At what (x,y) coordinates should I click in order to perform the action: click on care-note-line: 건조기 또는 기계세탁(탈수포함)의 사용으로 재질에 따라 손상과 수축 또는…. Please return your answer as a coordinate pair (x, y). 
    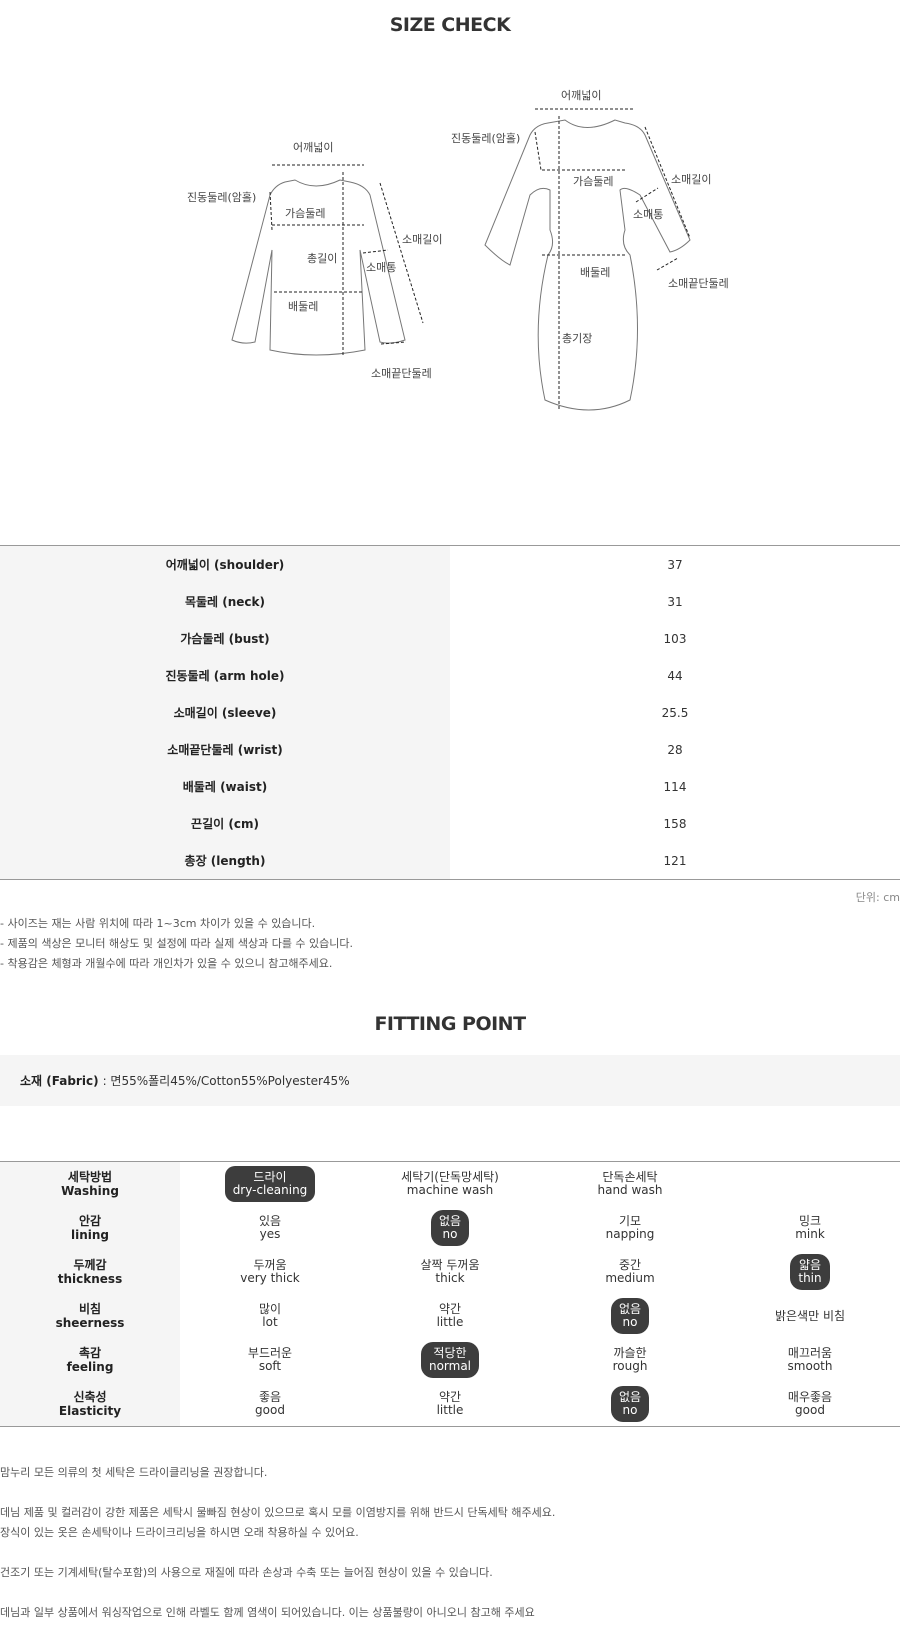
    Looking at the image, I should click on (246, 1572).